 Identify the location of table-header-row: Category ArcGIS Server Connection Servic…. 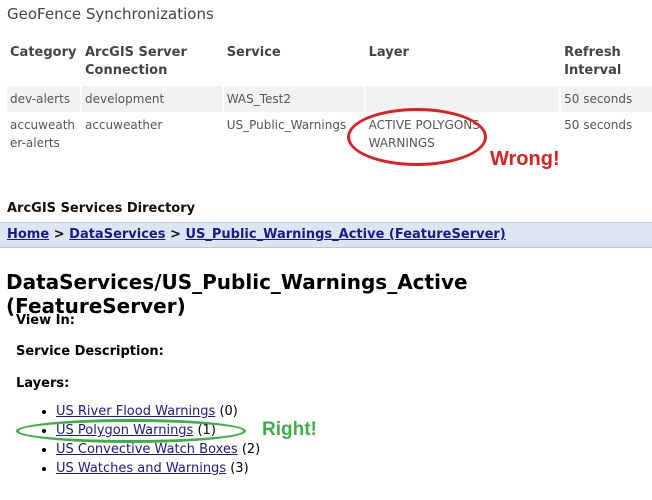
(329, 64).